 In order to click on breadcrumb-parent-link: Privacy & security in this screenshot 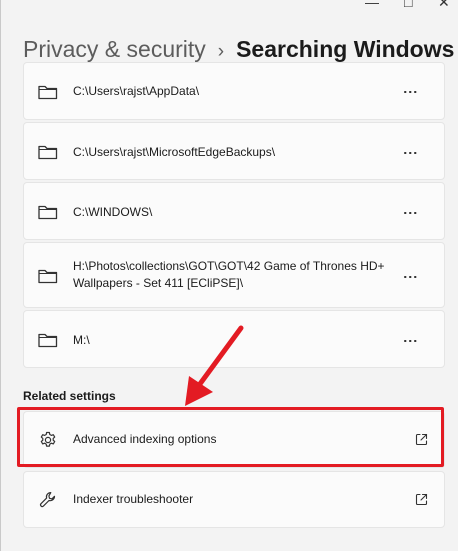, I will do `click(114, 49)`.